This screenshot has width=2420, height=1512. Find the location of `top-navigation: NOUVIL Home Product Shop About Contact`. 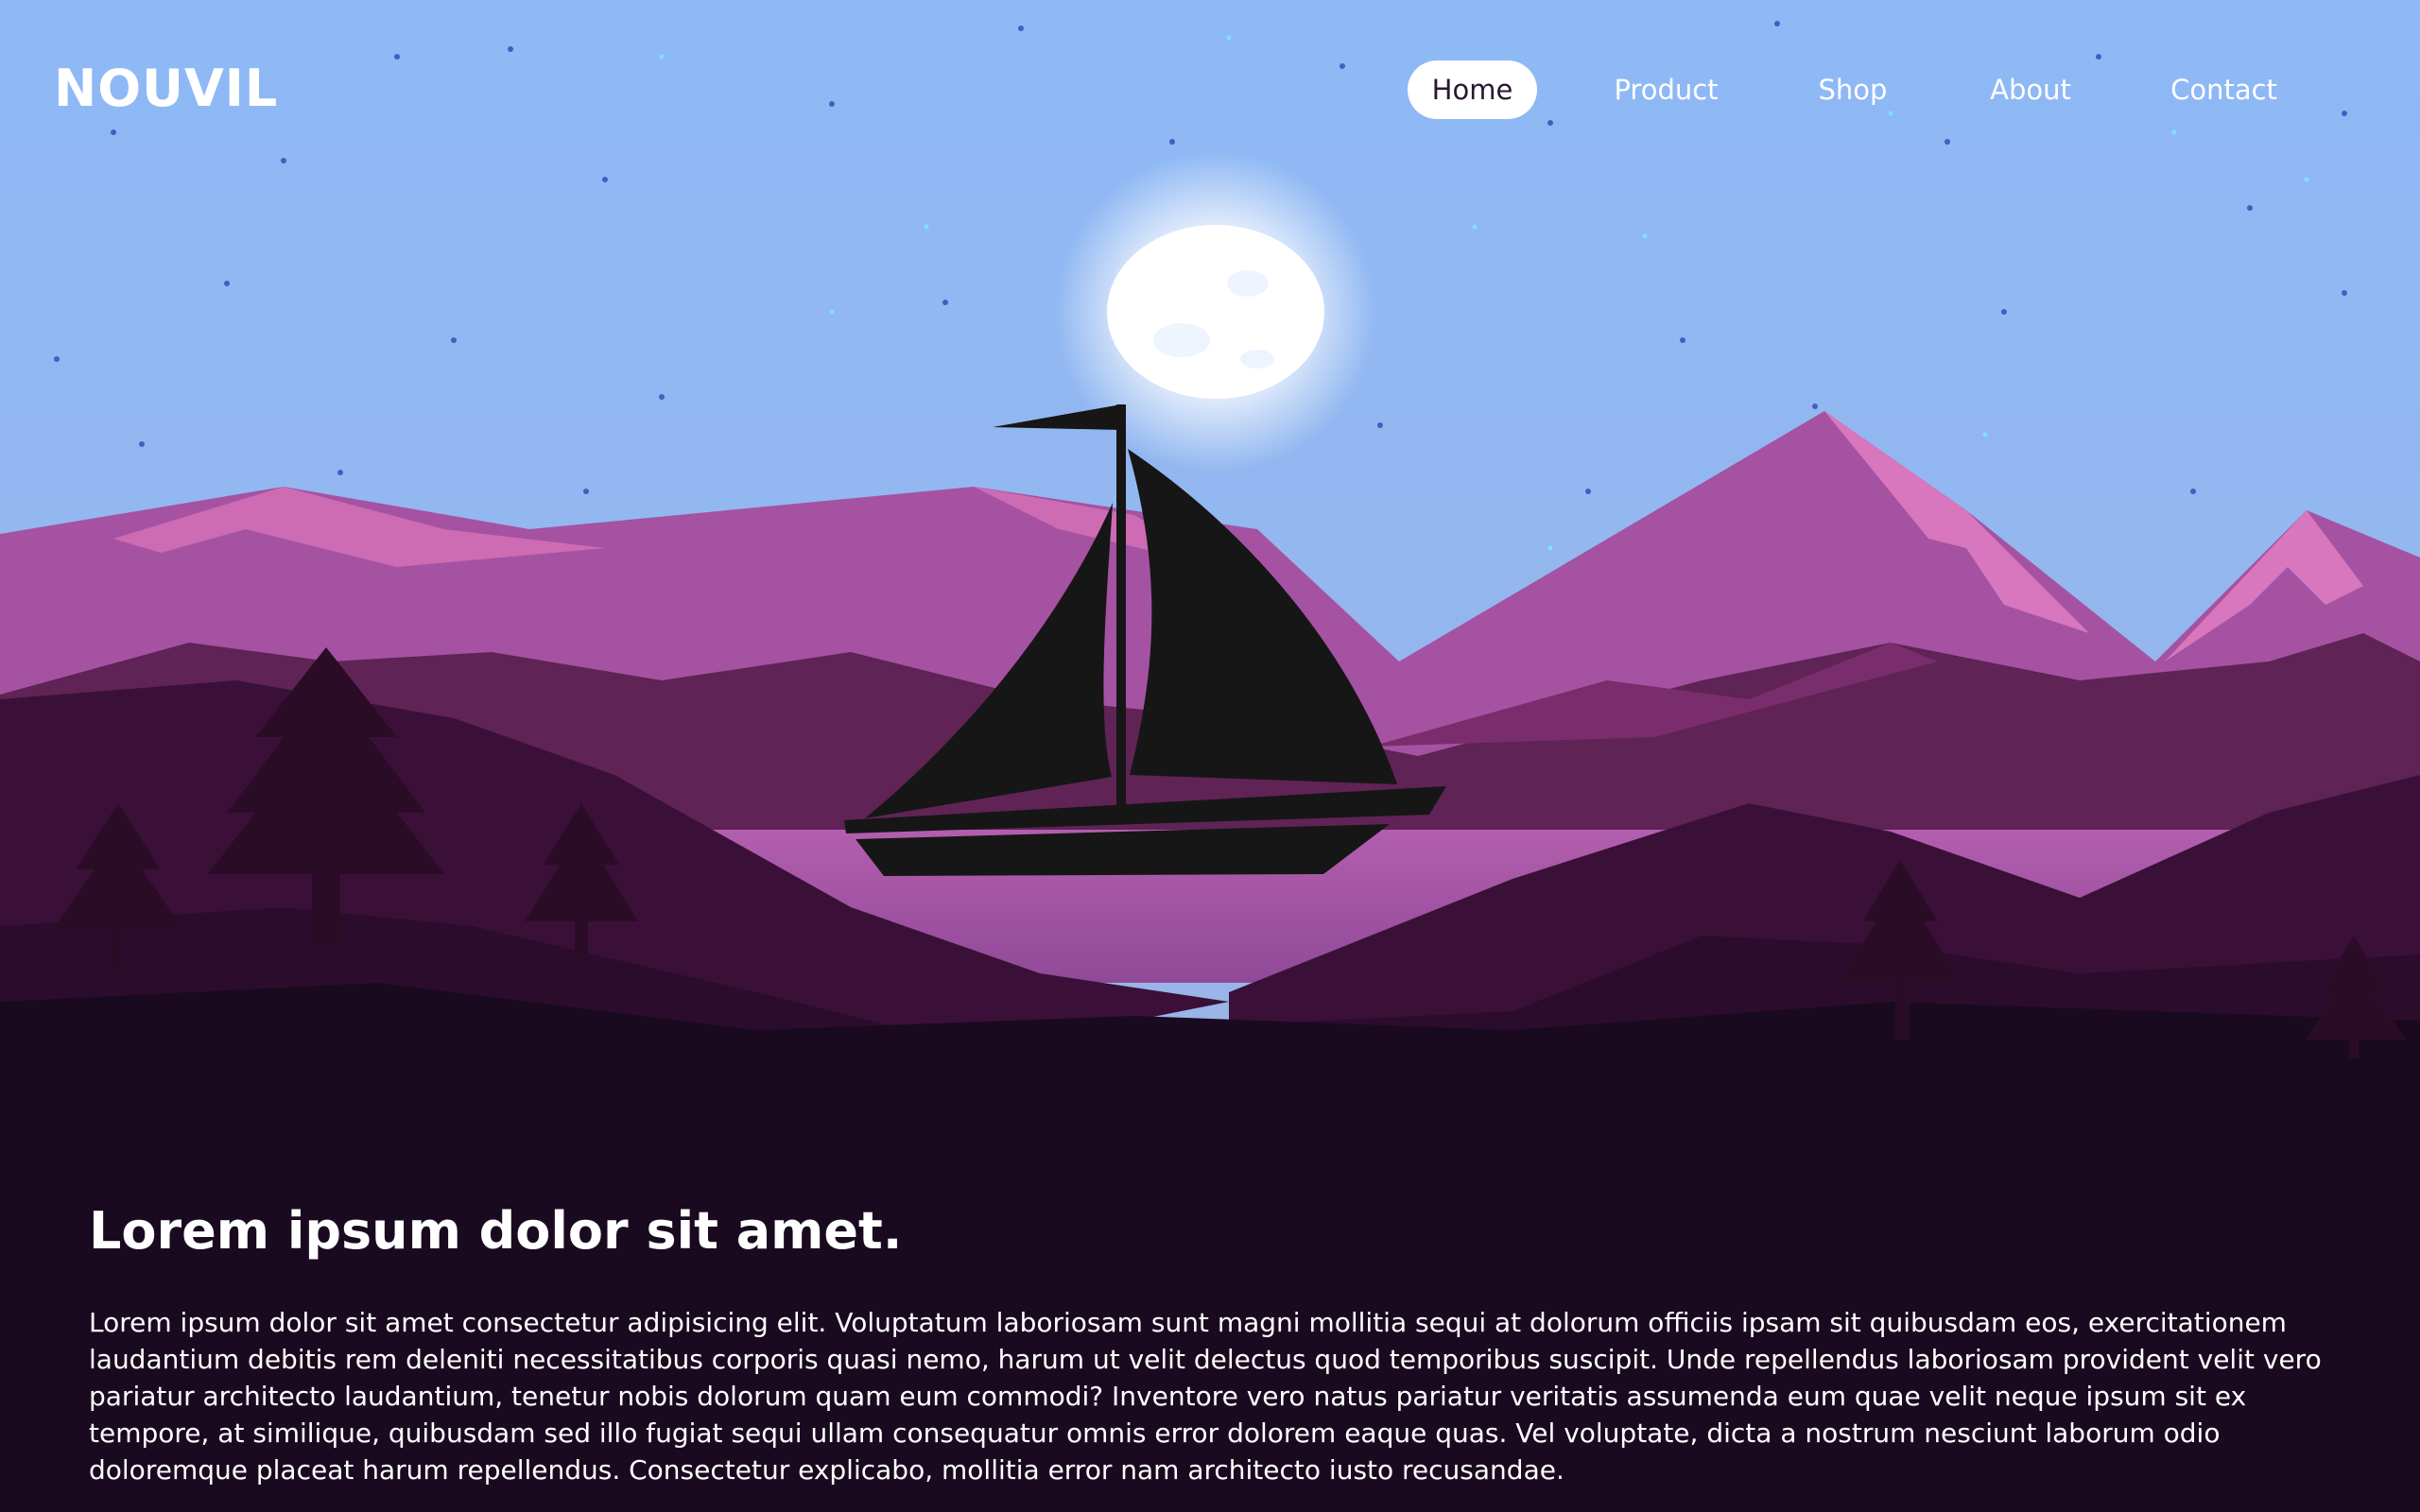

top-navigation: NOUVIL Home Product Shop About Contact is located at coordinates (1210, 90).